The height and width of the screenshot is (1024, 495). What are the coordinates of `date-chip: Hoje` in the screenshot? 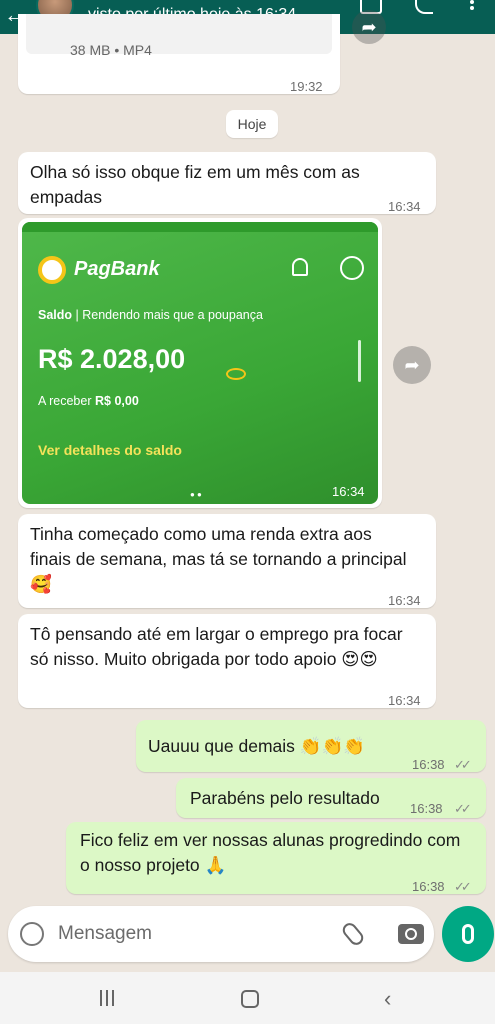 It's located at (252, 124).